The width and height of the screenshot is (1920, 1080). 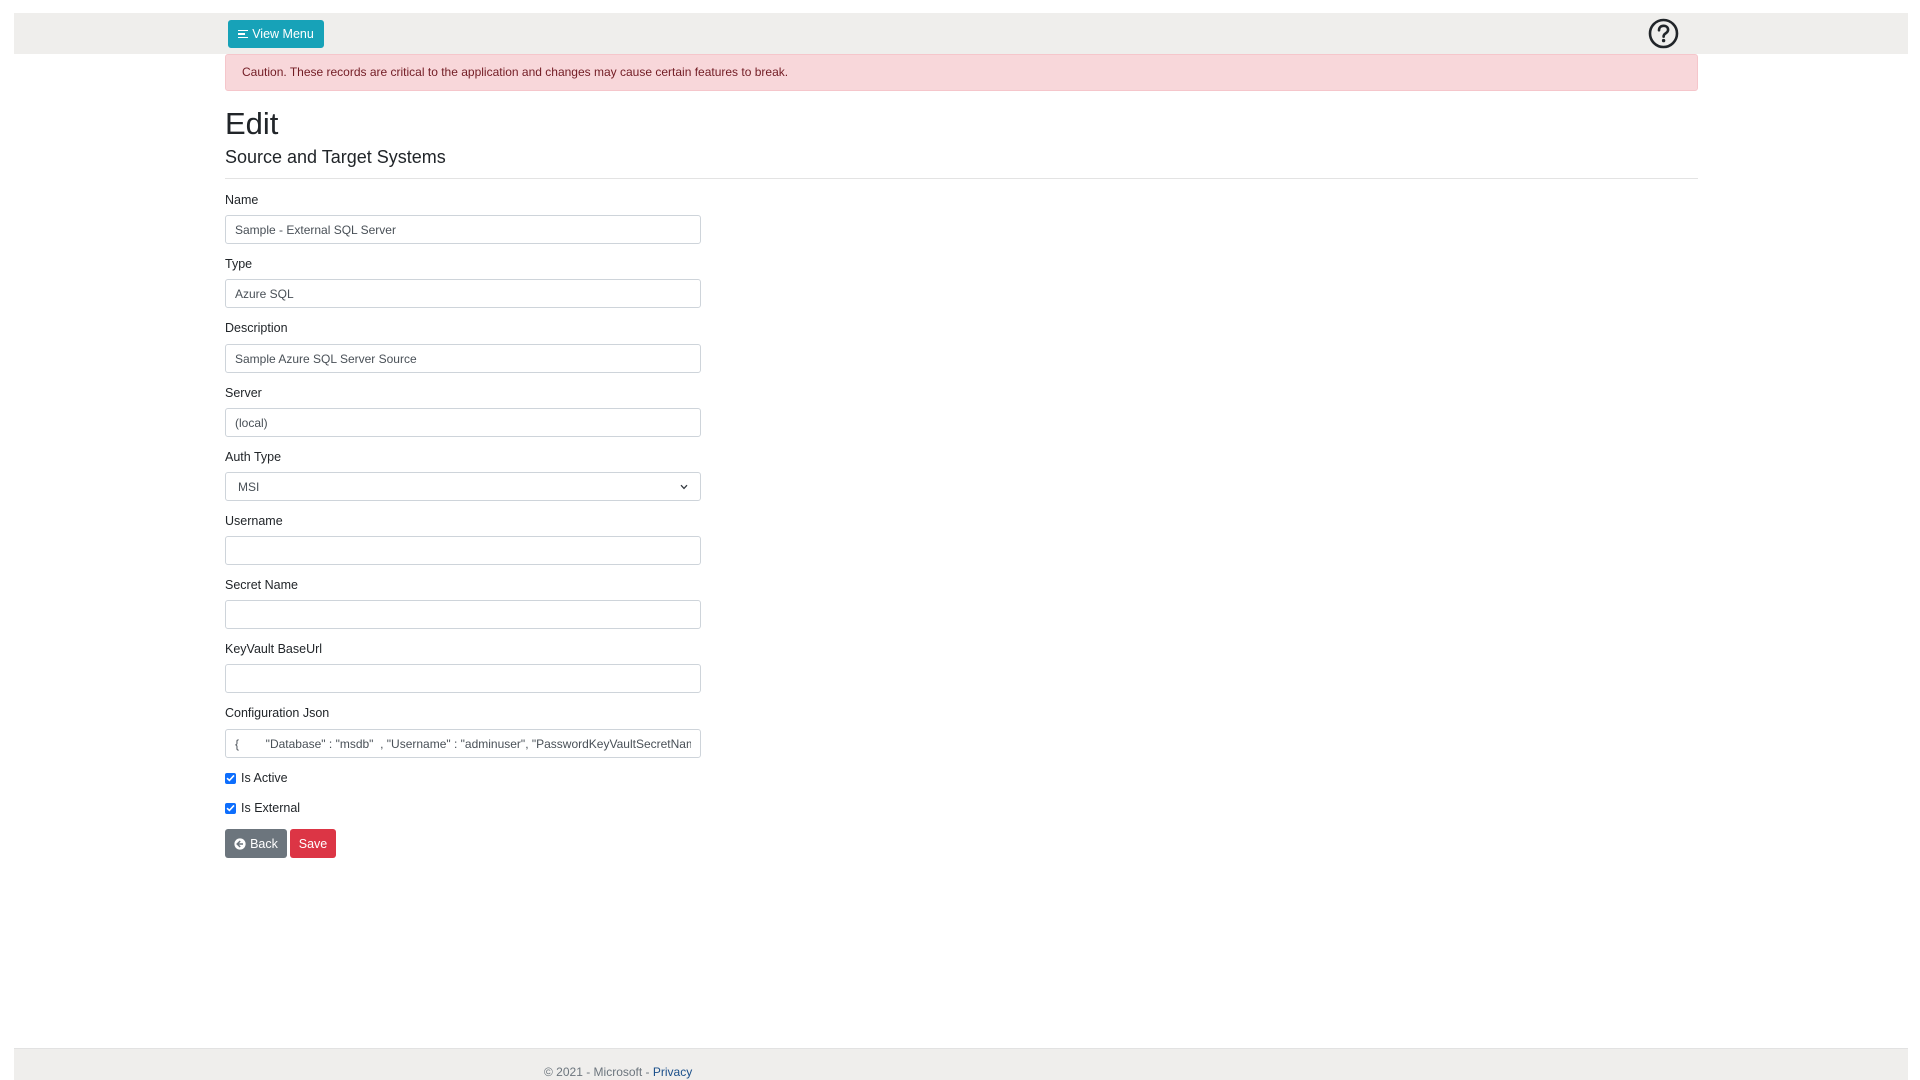 I want to click on secret-name-label: Secret Name, so click(x=261, y=585).